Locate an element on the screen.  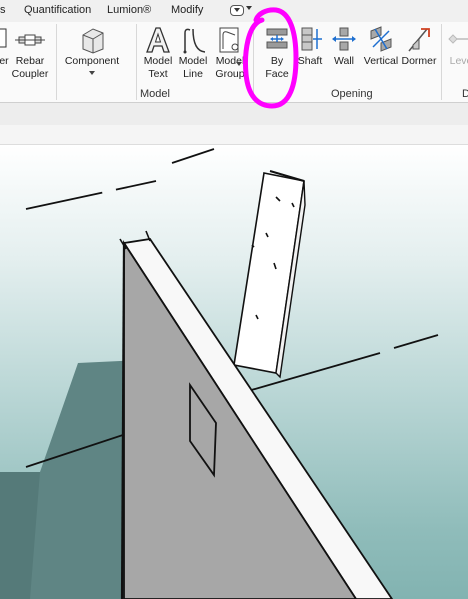
opening-by-face-icon is located at coordinates (277, 38).